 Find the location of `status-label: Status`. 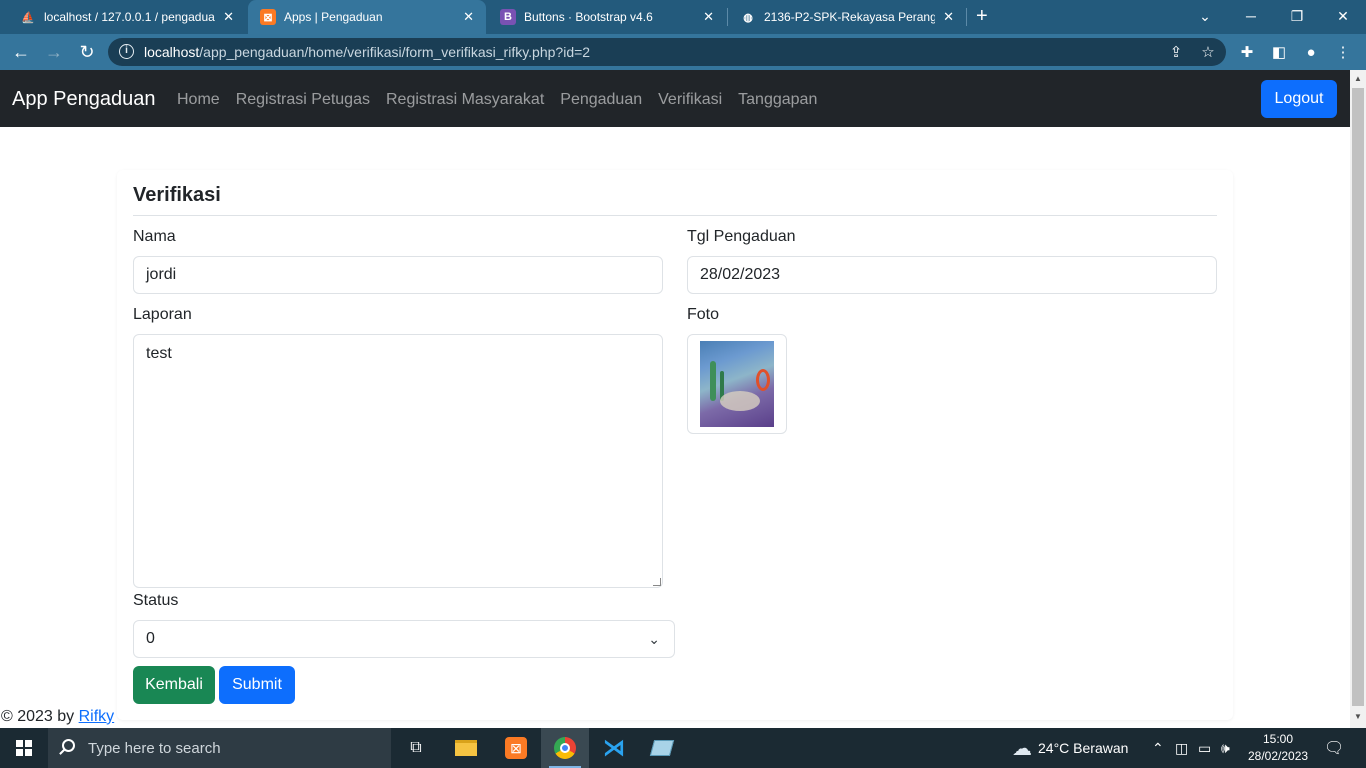

status-label: Status is located at coordinates (156, 600).